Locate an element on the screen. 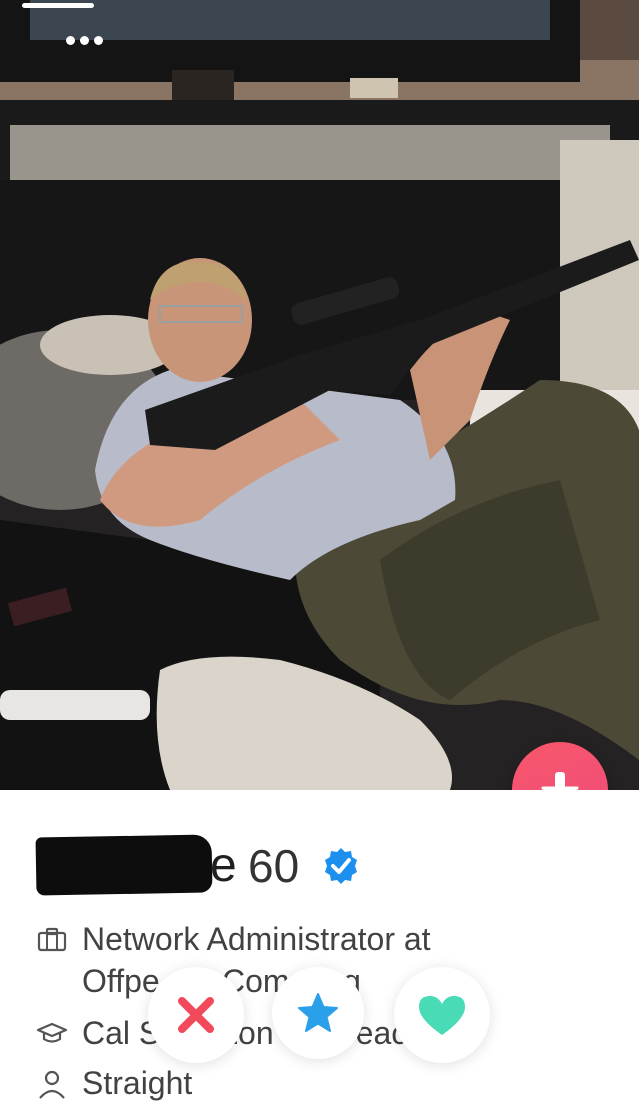 This screenshot has height=1104, width=639. story-progress-bar is located at coordinates (58, 5).